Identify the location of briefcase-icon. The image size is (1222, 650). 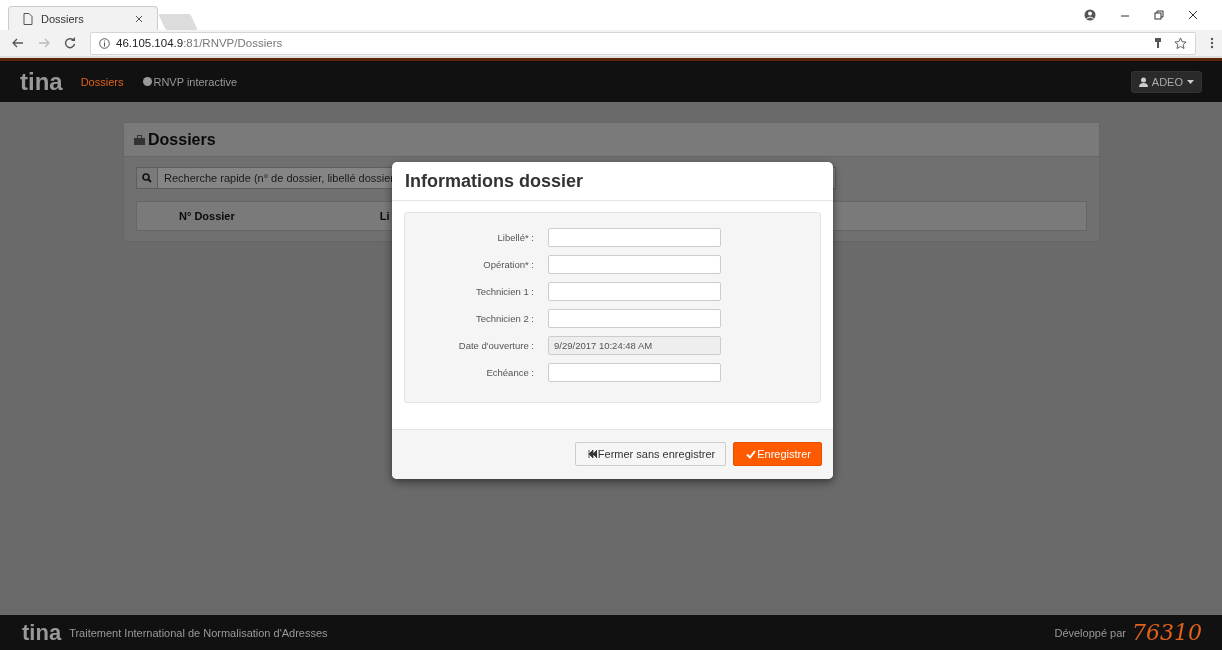
(139, 139).